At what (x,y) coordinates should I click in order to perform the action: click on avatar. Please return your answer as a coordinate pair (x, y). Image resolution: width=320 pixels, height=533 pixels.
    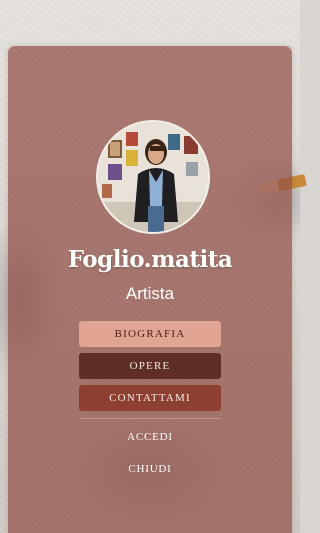
    Looking at the image, I should click on (153, 177).